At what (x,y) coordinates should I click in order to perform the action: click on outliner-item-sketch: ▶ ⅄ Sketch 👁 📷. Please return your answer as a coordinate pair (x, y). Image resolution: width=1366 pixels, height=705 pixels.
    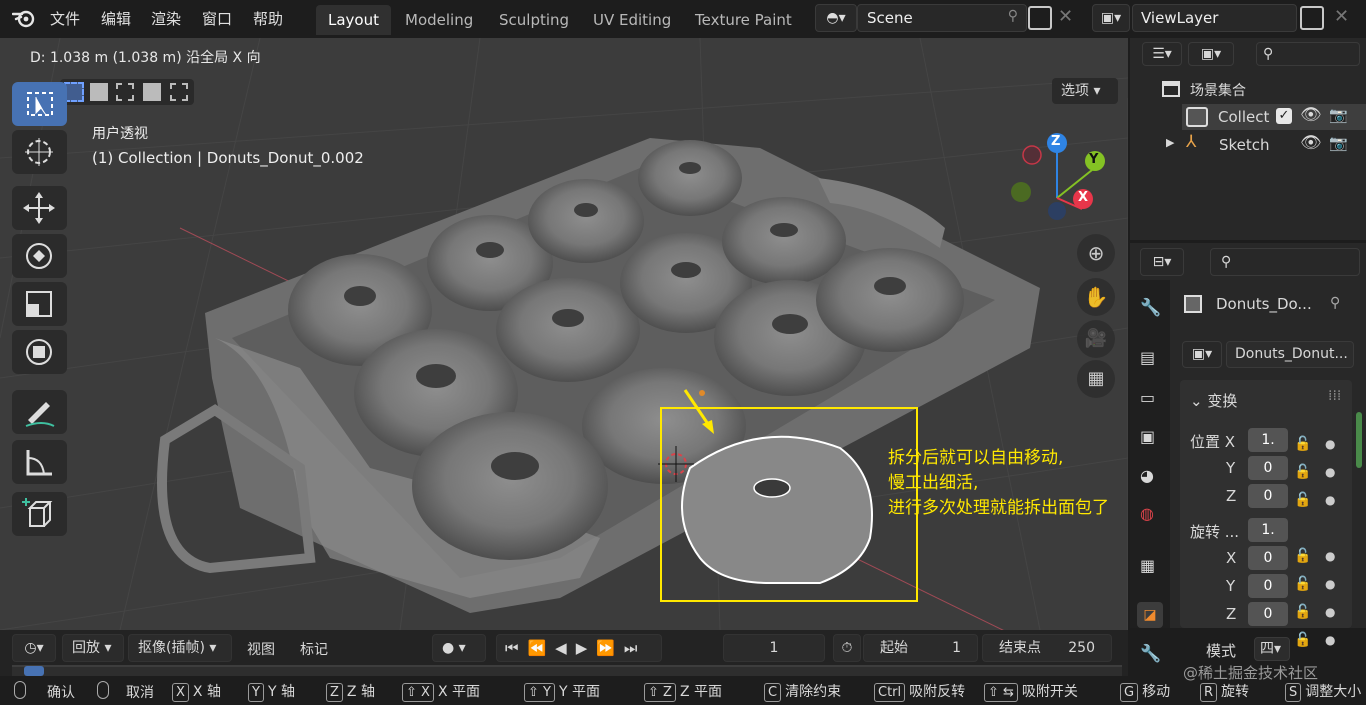
    Looking at the image, I should click on (1266, 144).